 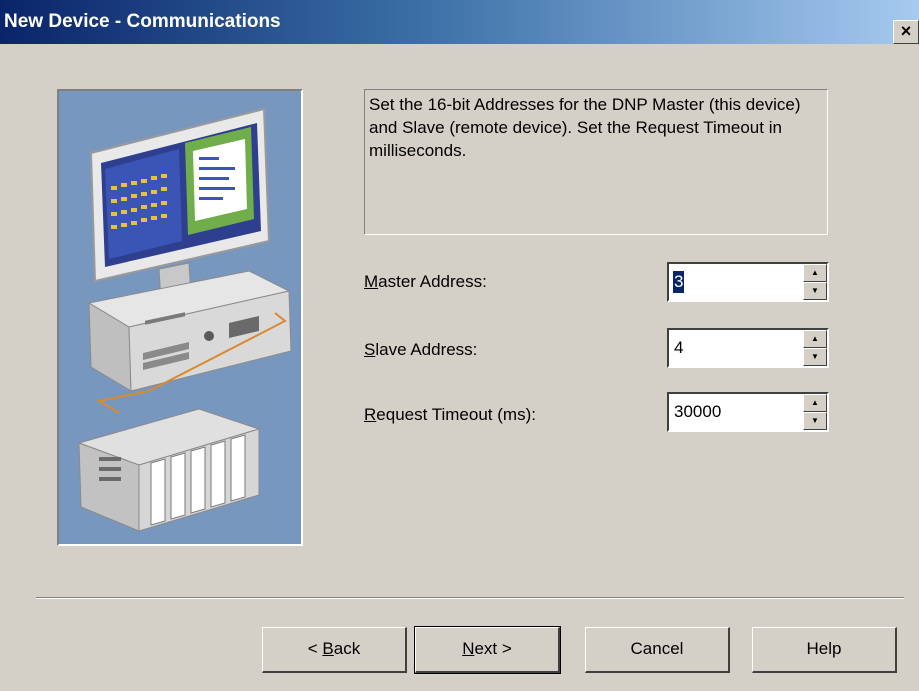 What do you see at coordinates (748, 412) in the screenshot?
I see `request-timeout-spinner: 30000 ▲ ▼` at bounding box center [748, 412].